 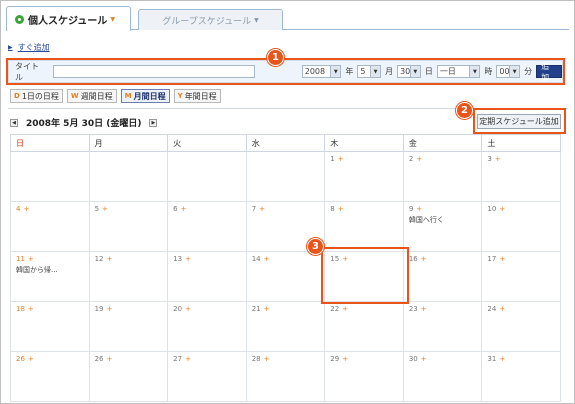 I want to click on day-cell: 6 +, so click(x=207, y=226).